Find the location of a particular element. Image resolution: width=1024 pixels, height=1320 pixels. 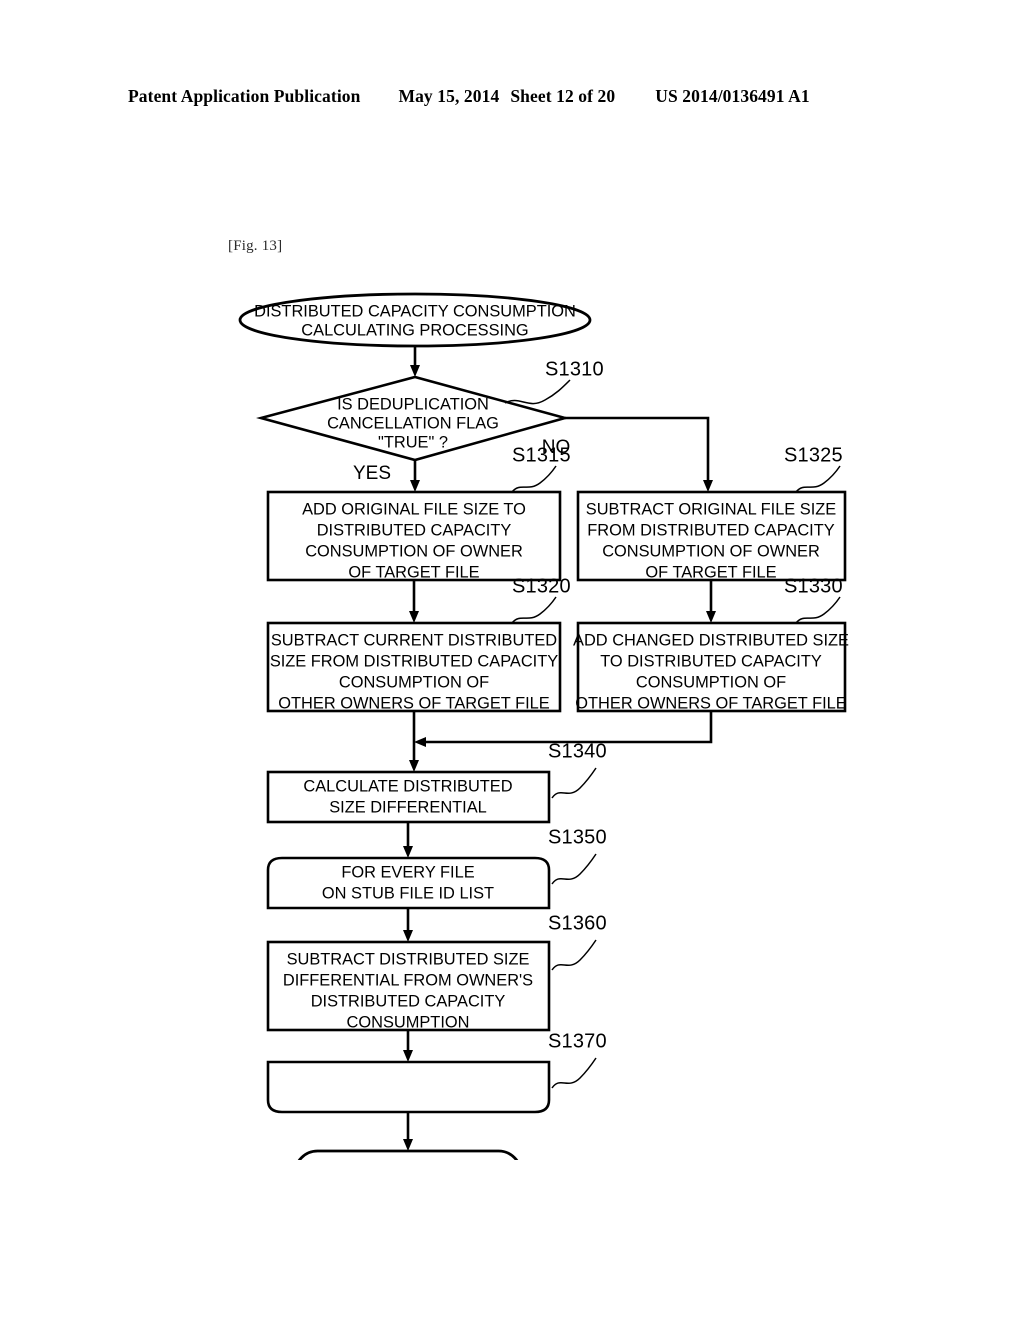

connector-s1350-to-s1360 is located at coordinates (408, 925).